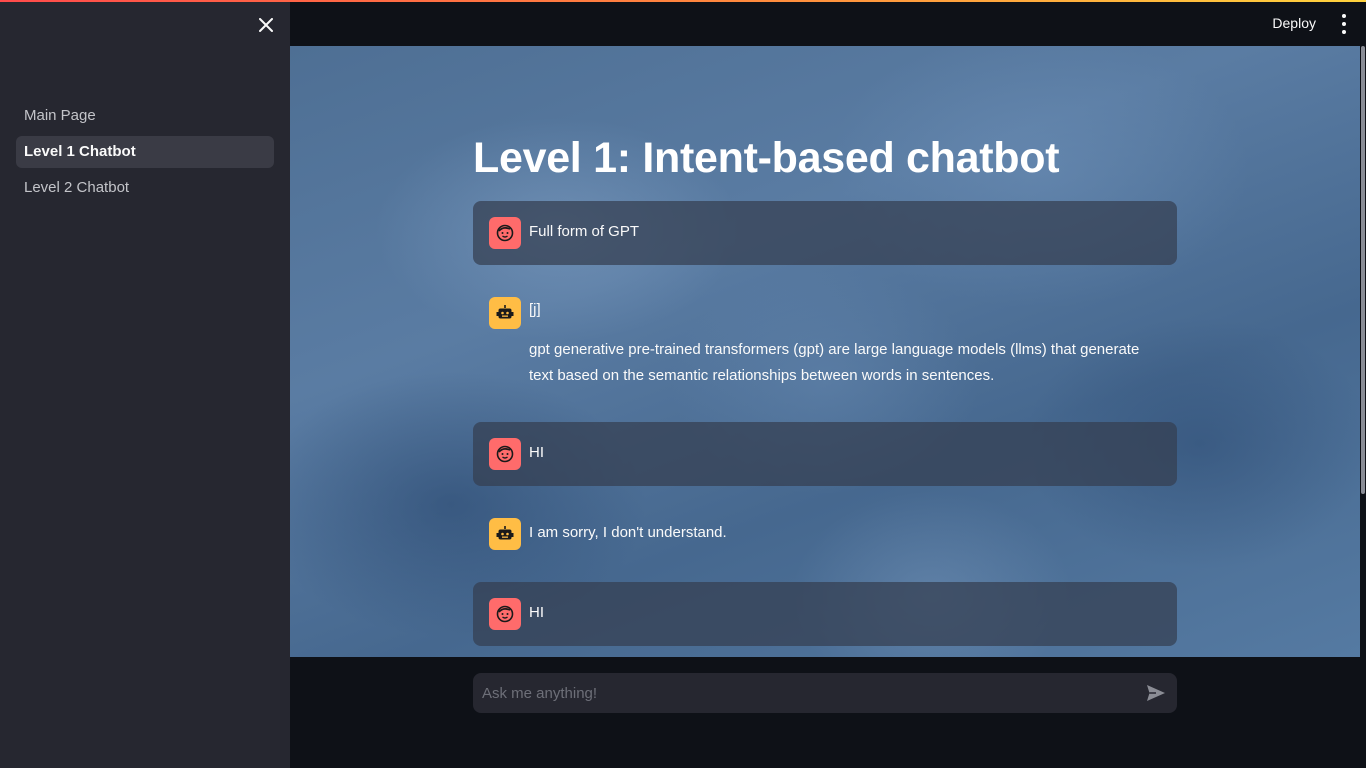 The height and width of the screenshot is (768, 1366). I want to click on top-decoration-stripe, so click(683, 1).